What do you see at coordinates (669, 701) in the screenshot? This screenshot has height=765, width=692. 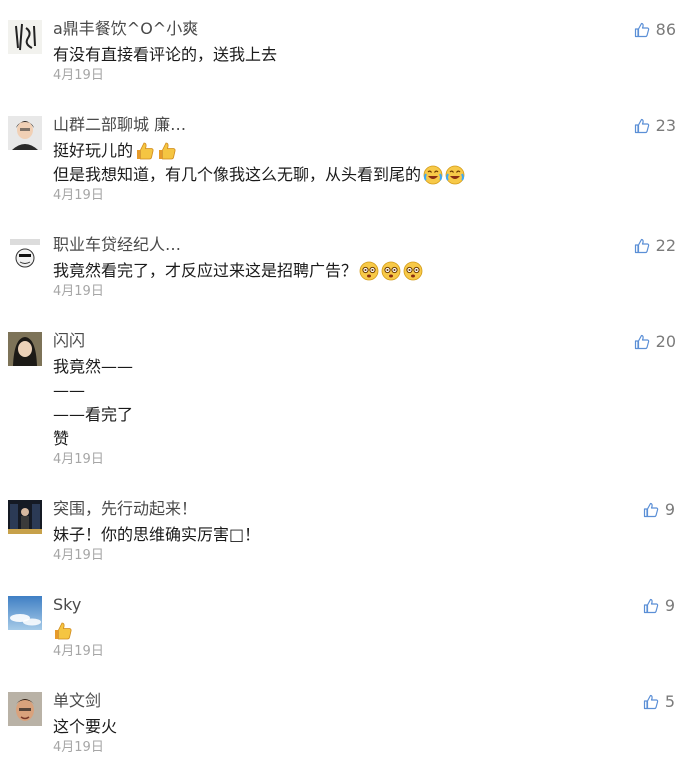 I see `like-count: 5` at bounding box center [669, 701].